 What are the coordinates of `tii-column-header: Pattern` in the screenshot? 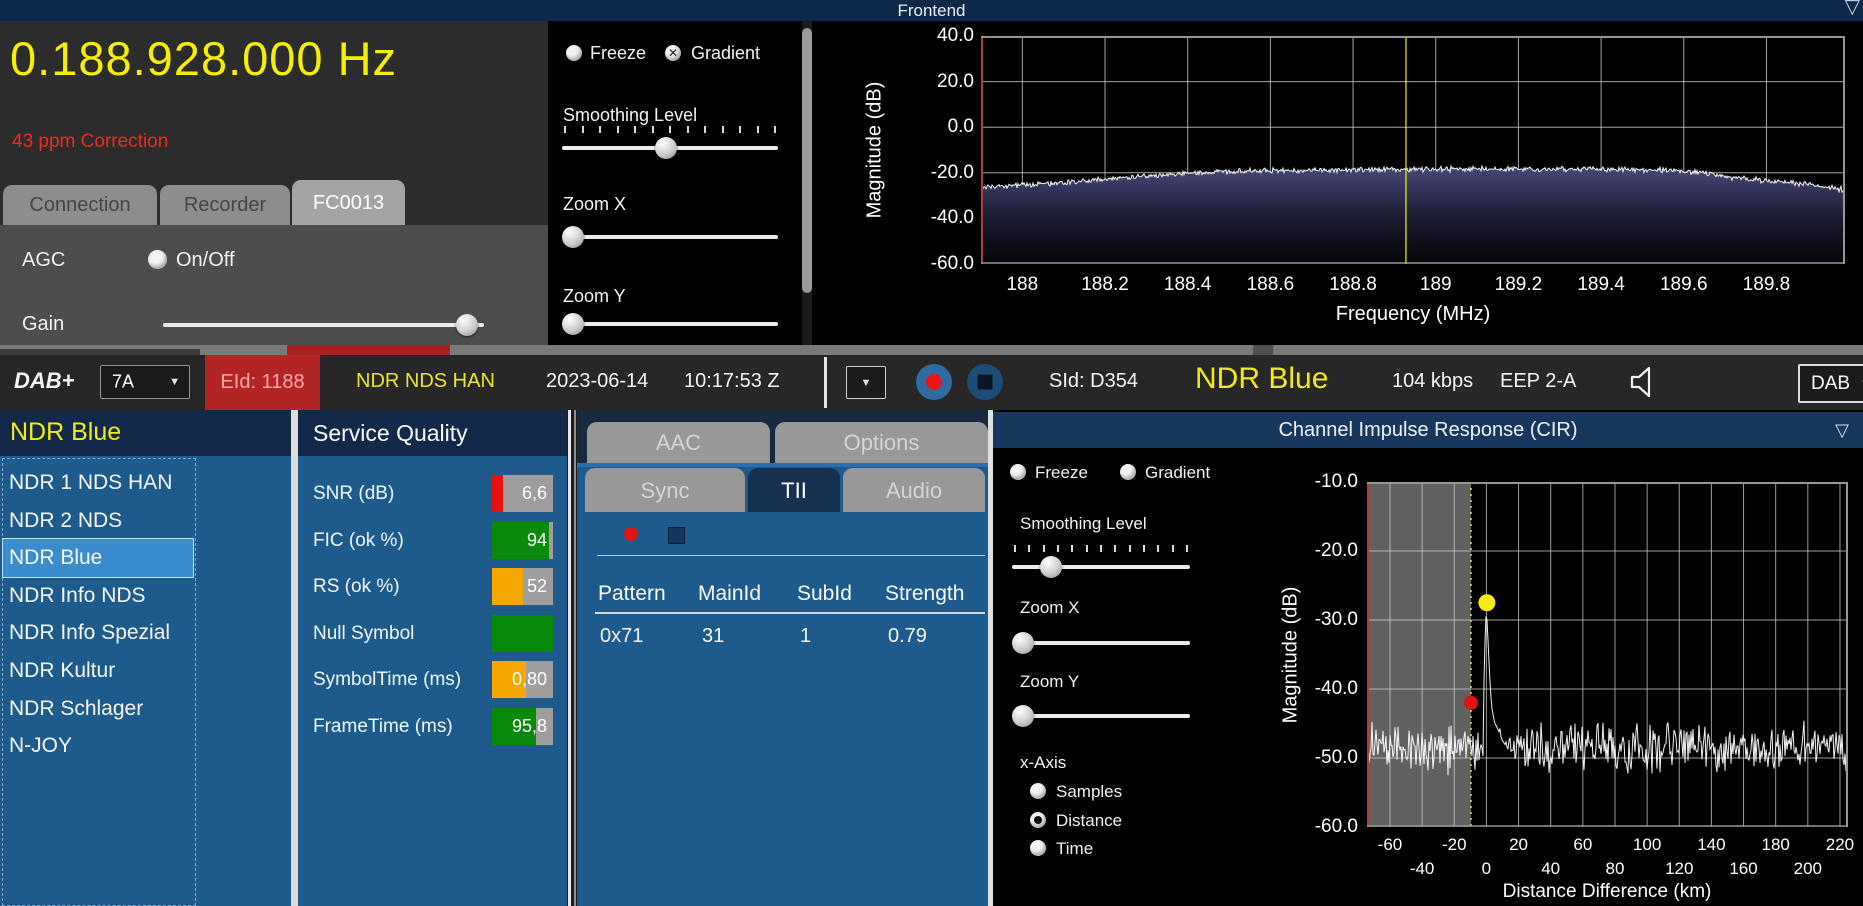 It's located at (632, 593).